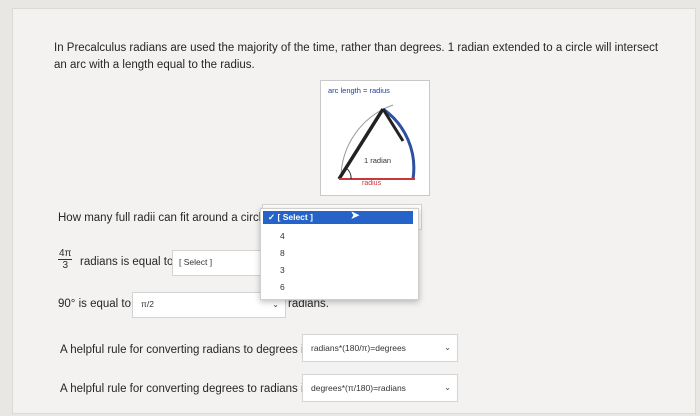 Image resolution: width=700 pixels, height=416 pixels. Describe the element at coordinates (218, 263) in the screenshot. I see `q2-select: [ Select ]` at that location.